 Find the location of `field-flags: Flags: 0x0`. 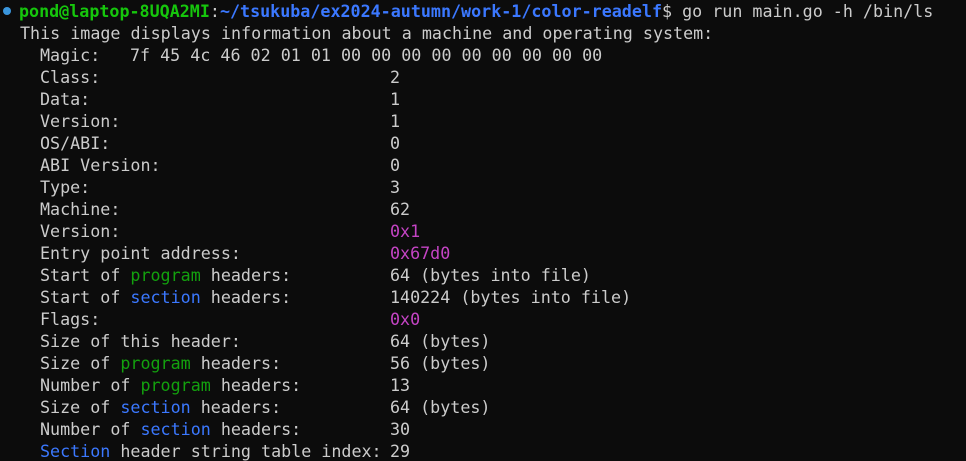

field-flags: Flags: 0x0 is located at coordinates (483, 319).